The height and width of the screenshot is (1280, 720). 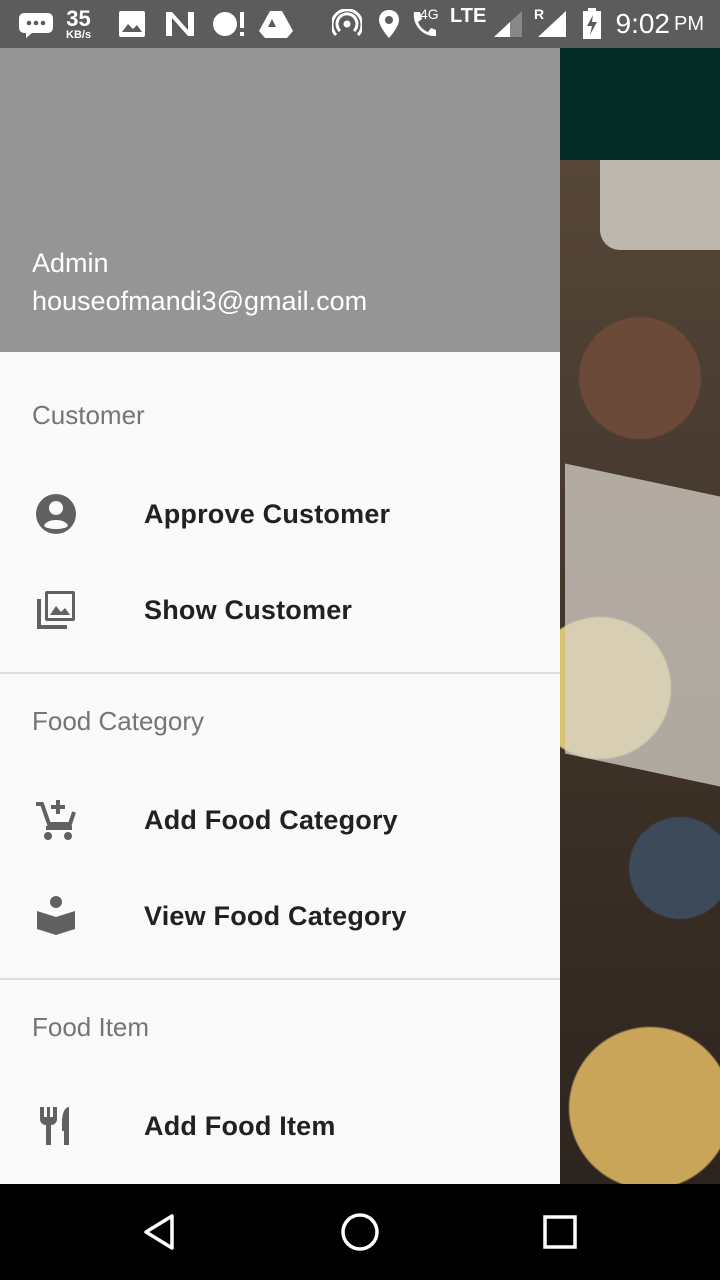 I want to click on menu-item-add-food-item: Add Food Item, so click(x=280, y=1126).